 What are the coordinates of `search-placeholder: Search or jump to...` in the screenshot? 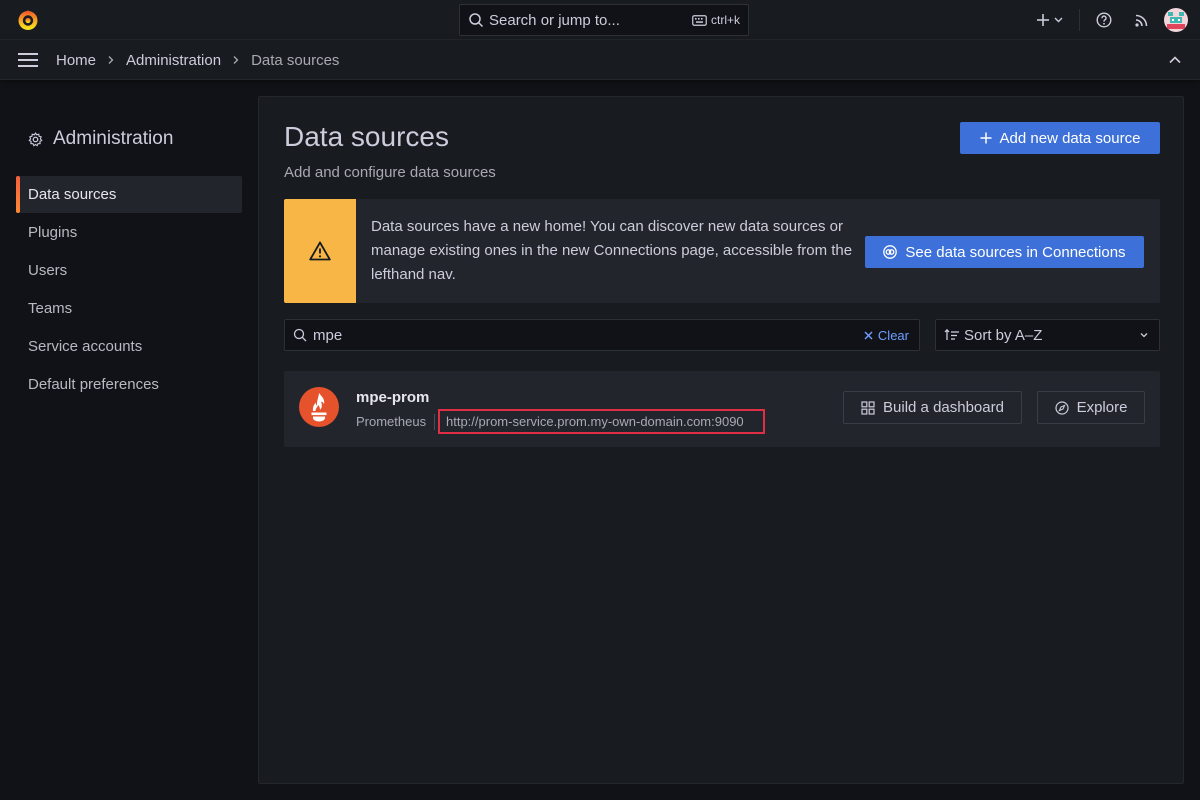 It's located at (554, 20).